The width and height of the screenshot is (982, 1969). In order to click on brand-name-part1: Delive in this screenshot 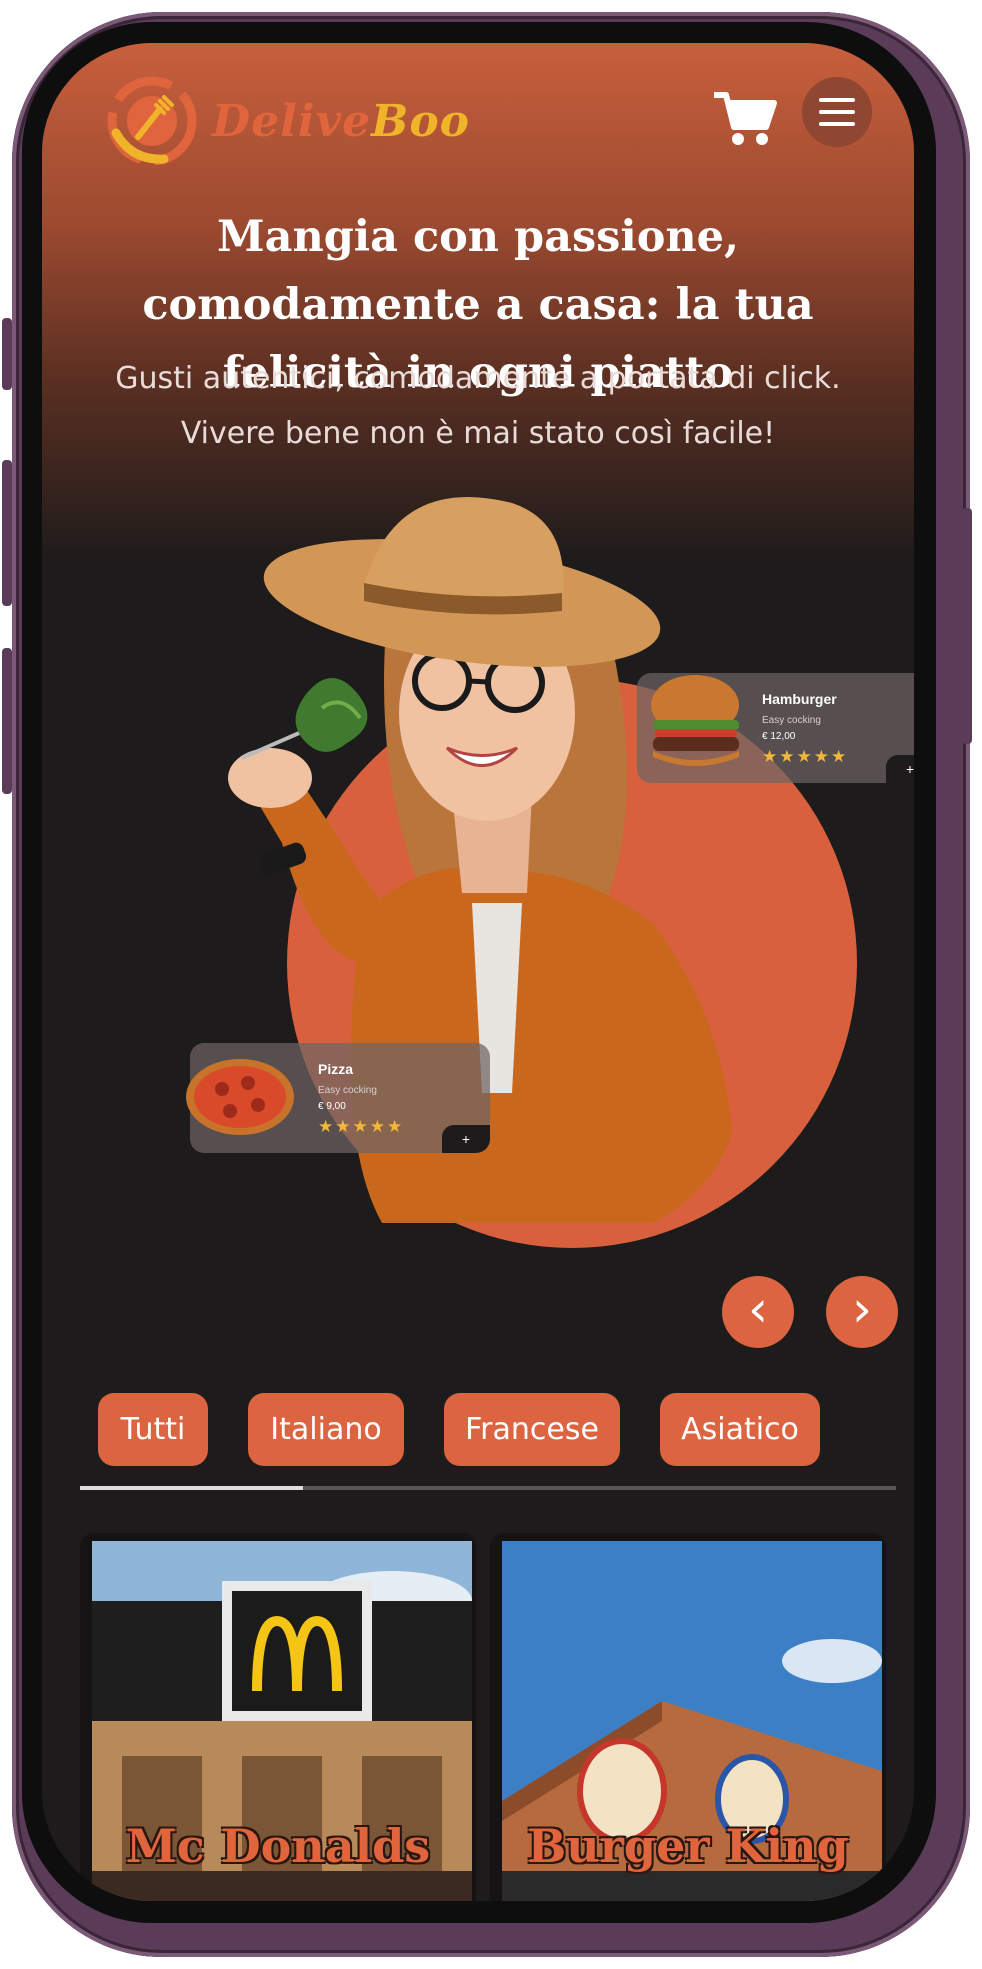, I will do `click(292, 121)`.